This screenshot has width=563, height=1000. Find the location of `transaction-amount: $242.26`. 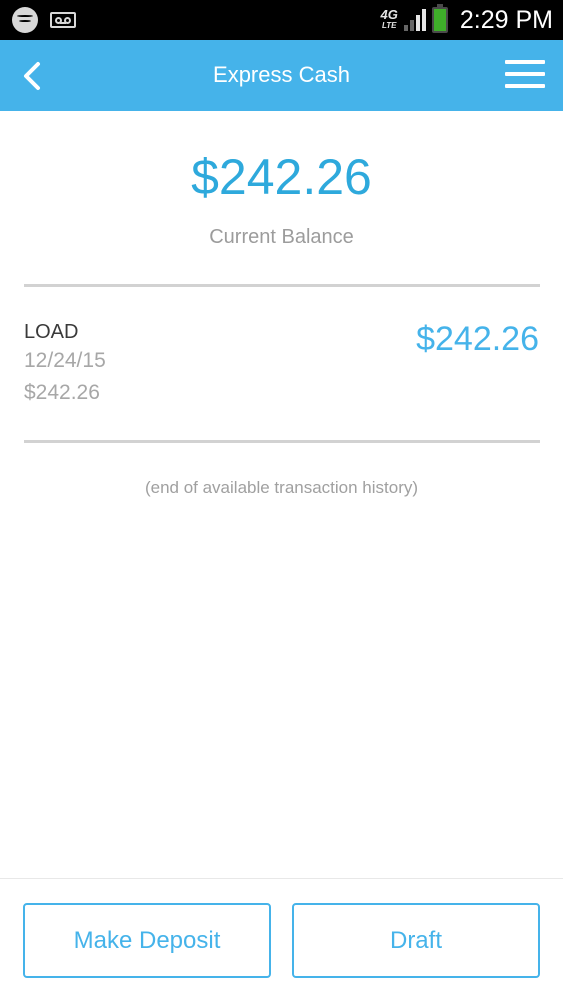

transaction-amount: $242.26 is located at coordinates (477, 339).